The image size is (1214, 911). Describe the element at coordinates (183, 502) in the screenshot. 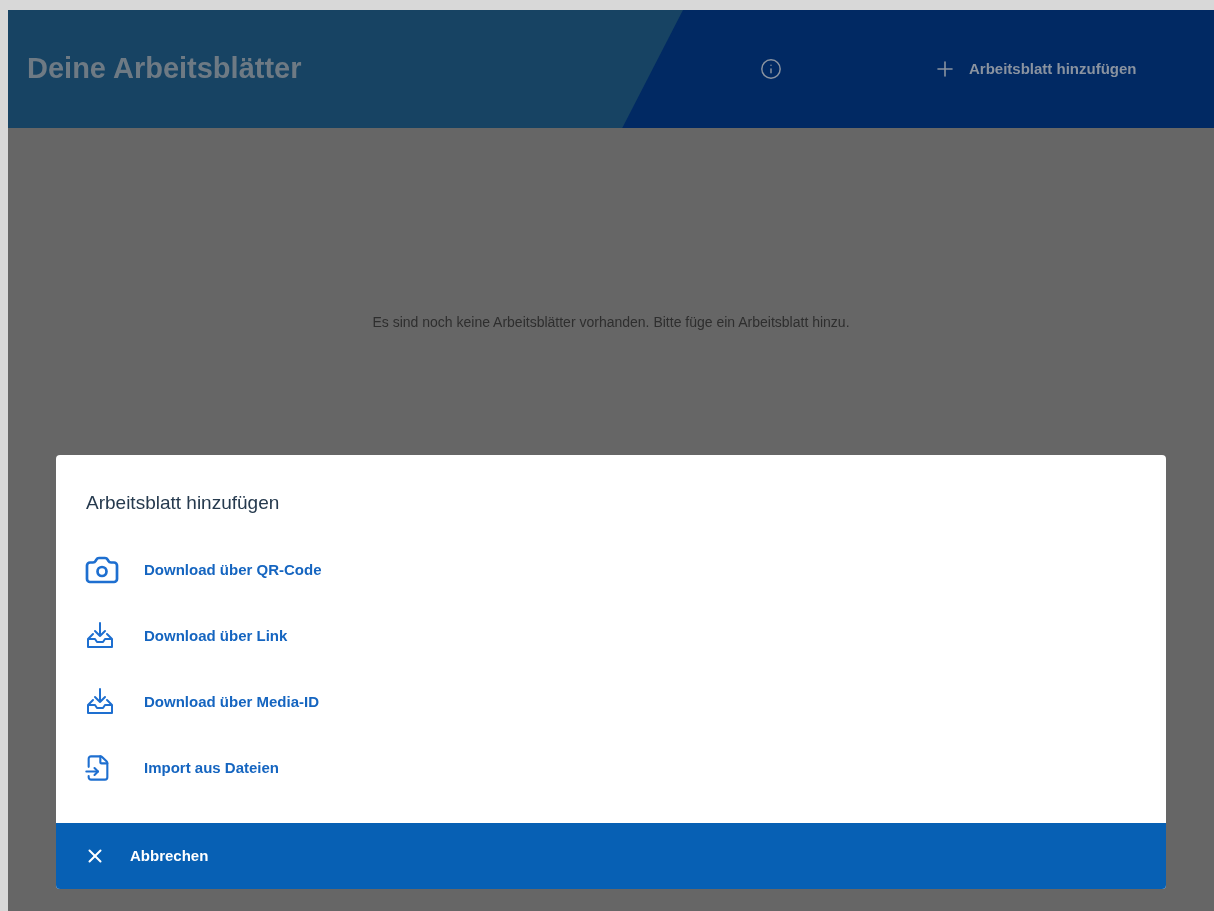

I see `dialog-title: Arbeitsblatt hinzufügen` at that location.